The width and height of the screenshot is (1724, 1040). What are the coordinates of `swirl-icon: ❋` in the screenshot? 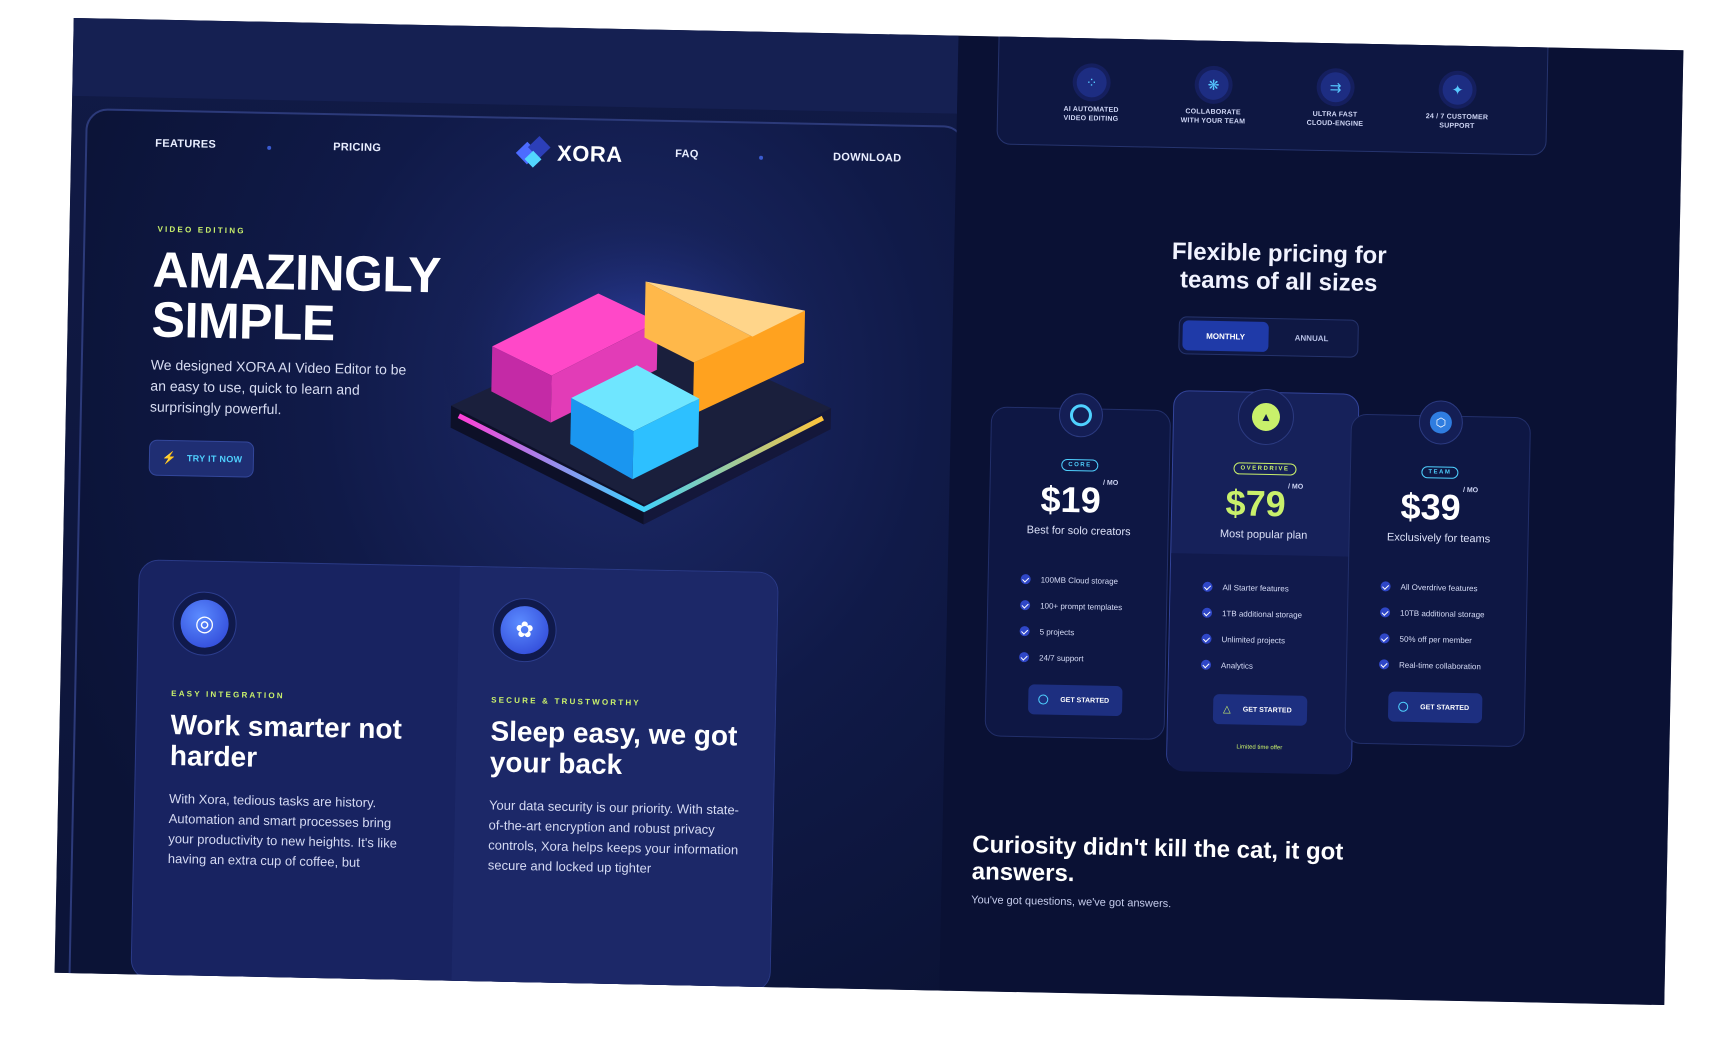 It's located at (1213, 85).